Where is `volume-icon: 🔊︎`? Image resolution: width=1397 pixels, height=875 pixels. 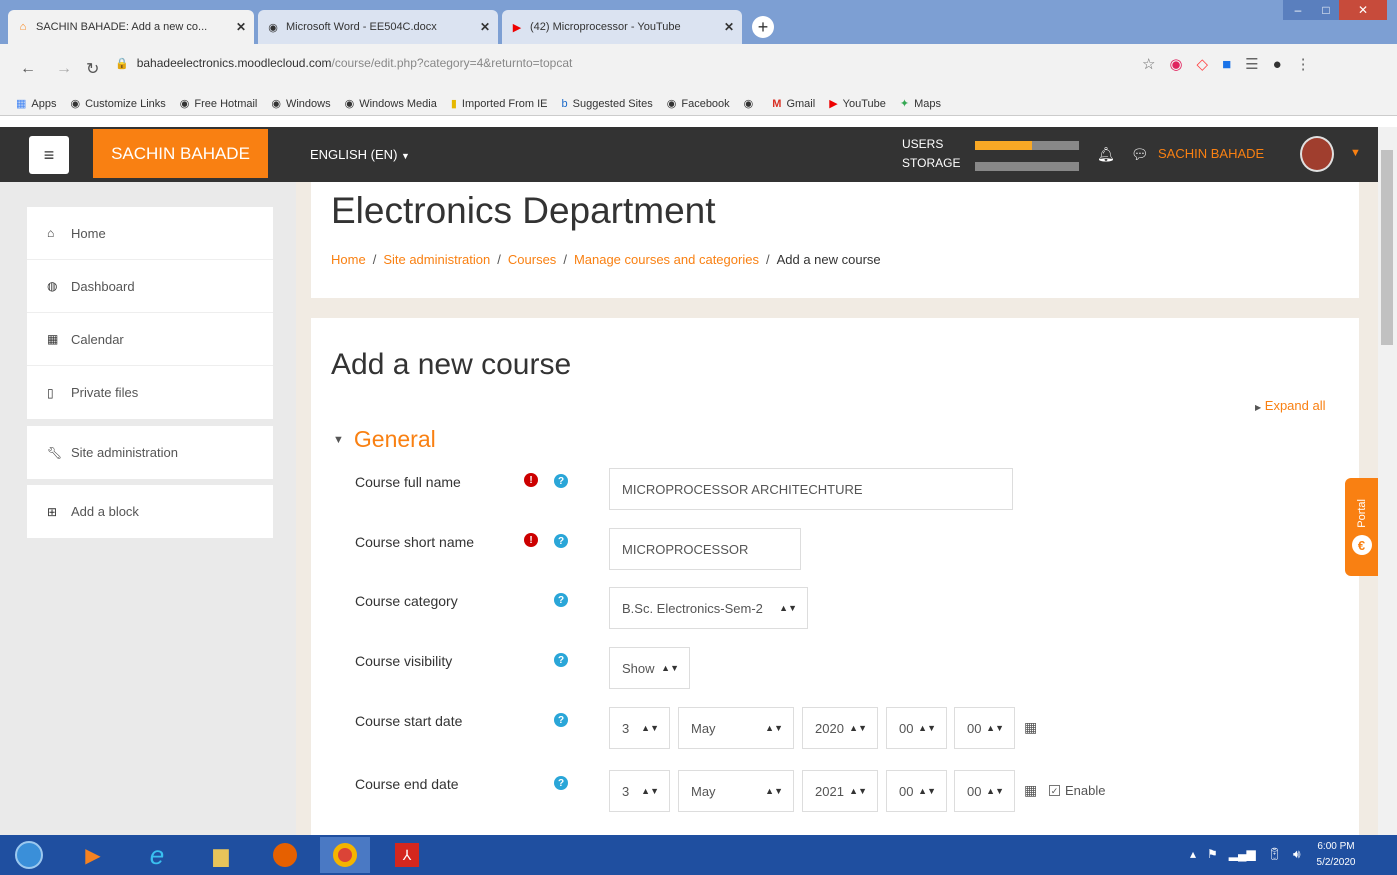
volume-icon: 🔊︎ is located at coordinates (1297, 854).